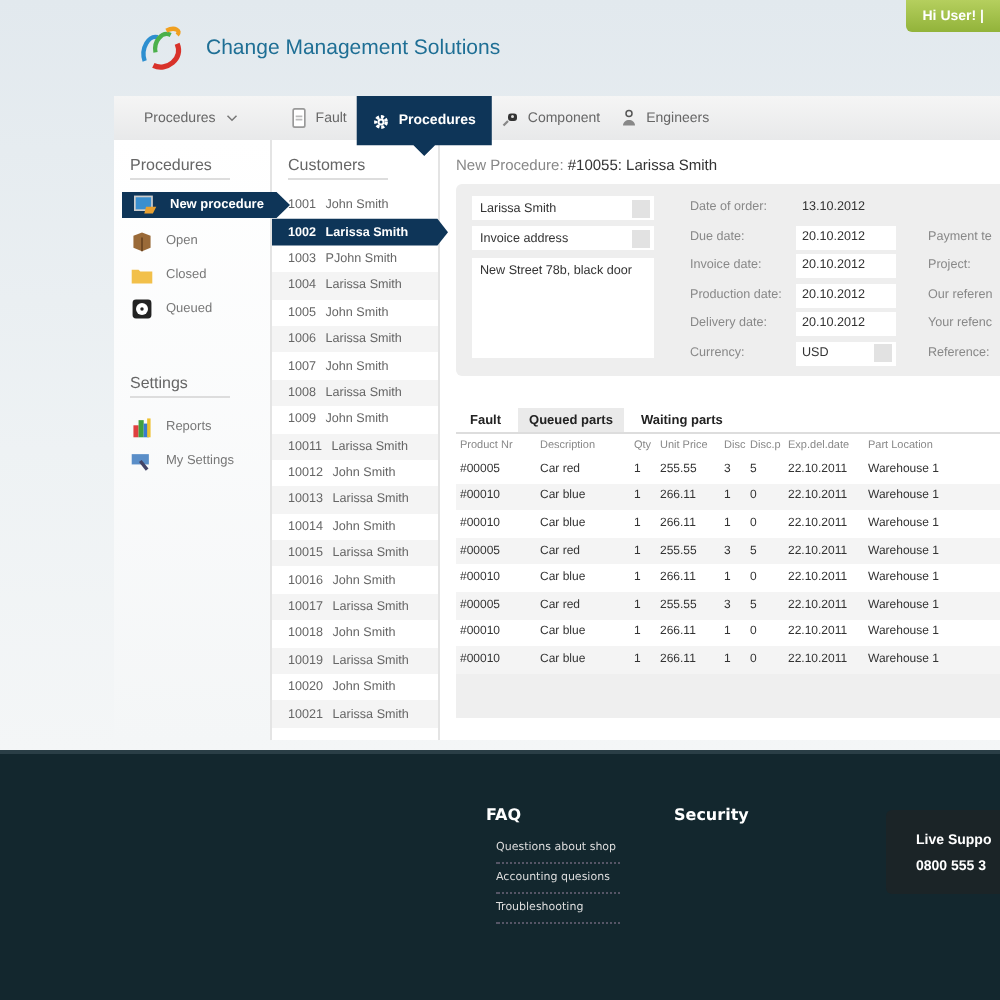 The image size is (1000, 1000). I want to click on column-heading: Customers, so click(338, 168).